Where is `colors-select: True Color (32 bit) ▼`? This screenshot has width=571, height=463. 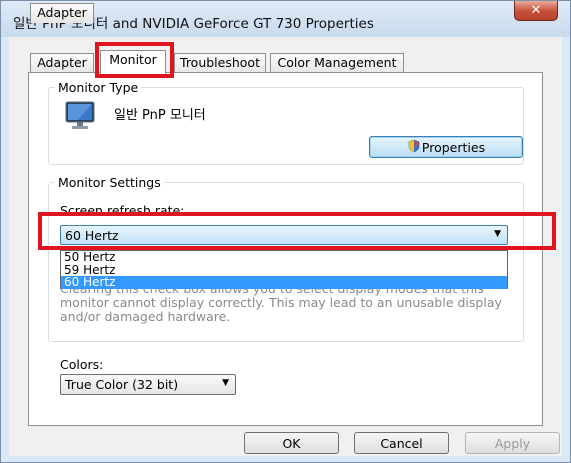 colors-select: True Color (32 bit) ▼ is located at coordinates (148, 384).